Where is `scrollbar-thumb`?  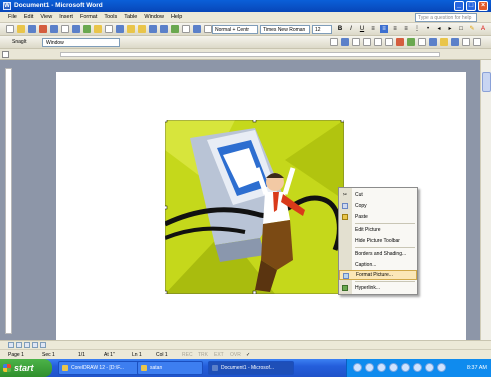
scrollbar-thumb is located at coordinates (486, 82).